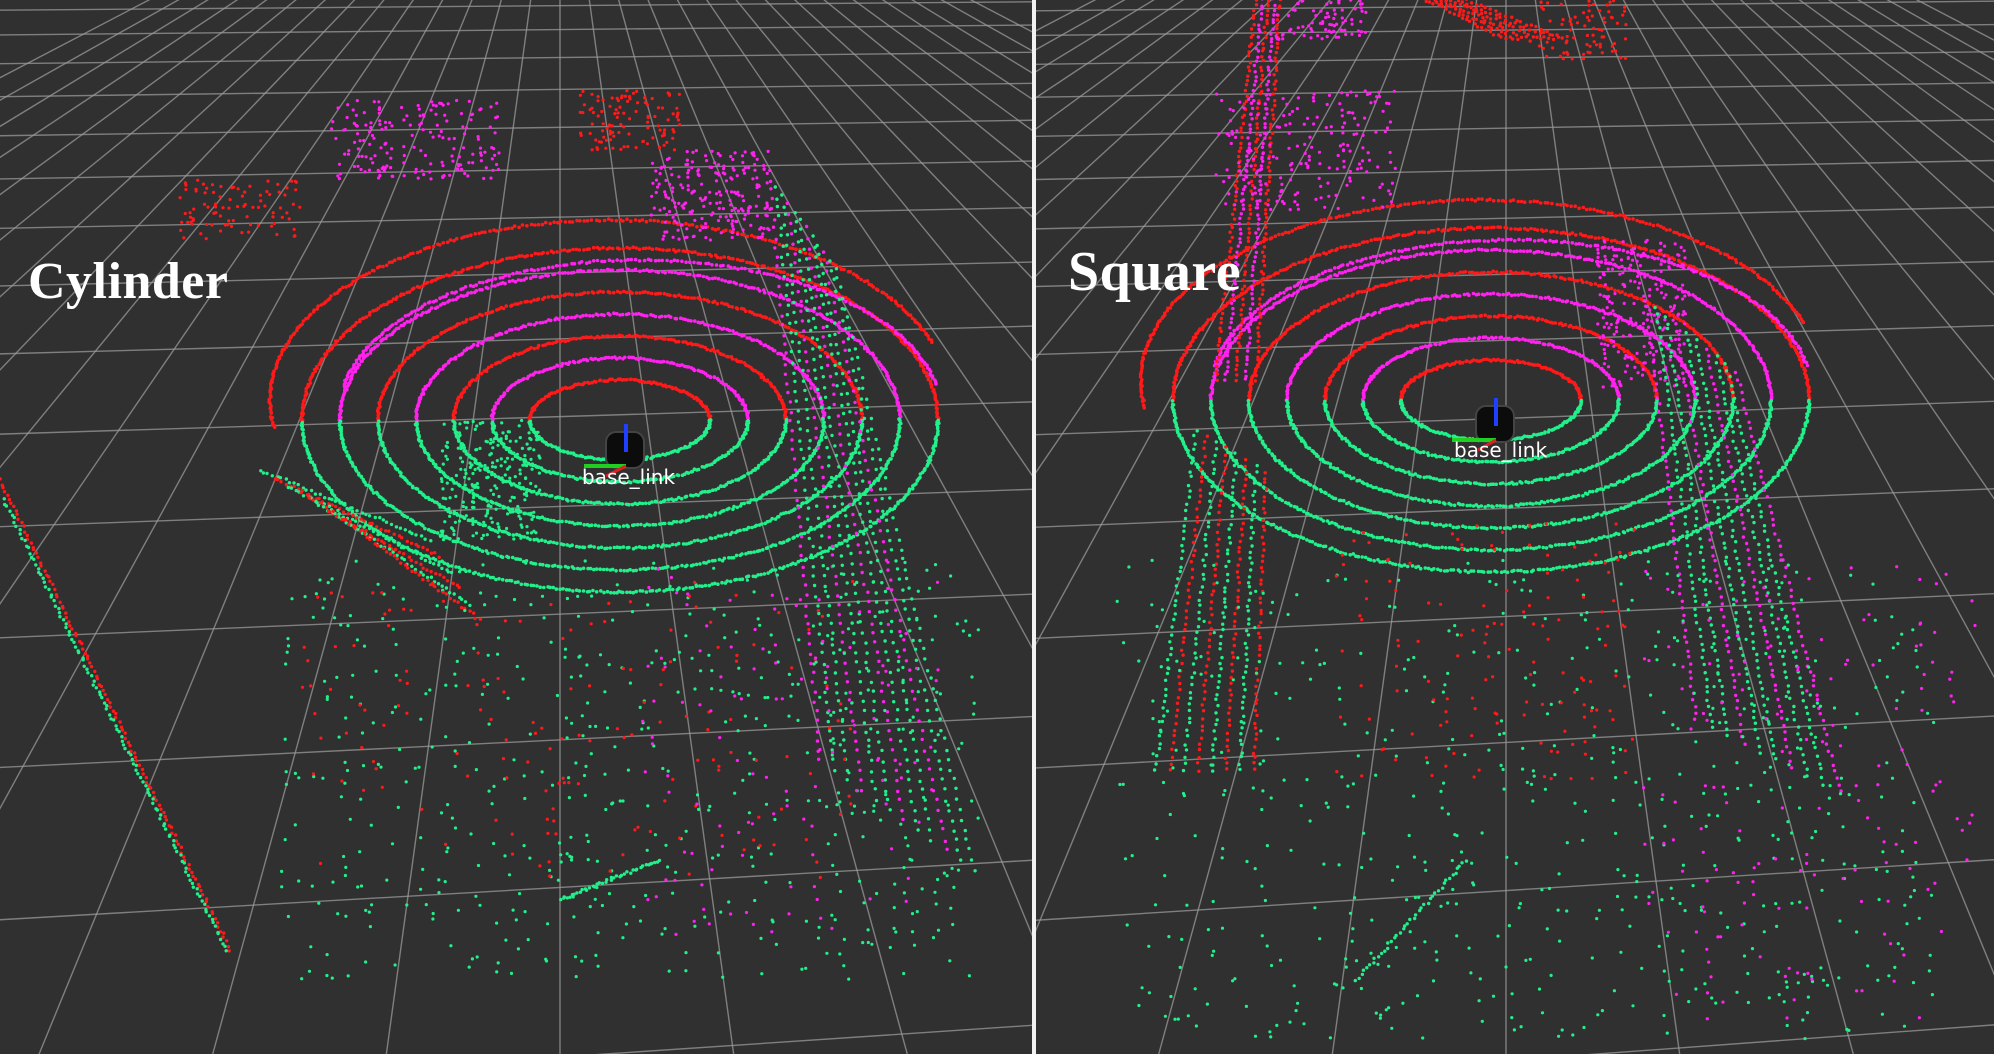 The image size is (1994, 1054). Describe the element at coordinates (128, 281) in the screenshot. I see `panel-title: Cylinder` at that location.